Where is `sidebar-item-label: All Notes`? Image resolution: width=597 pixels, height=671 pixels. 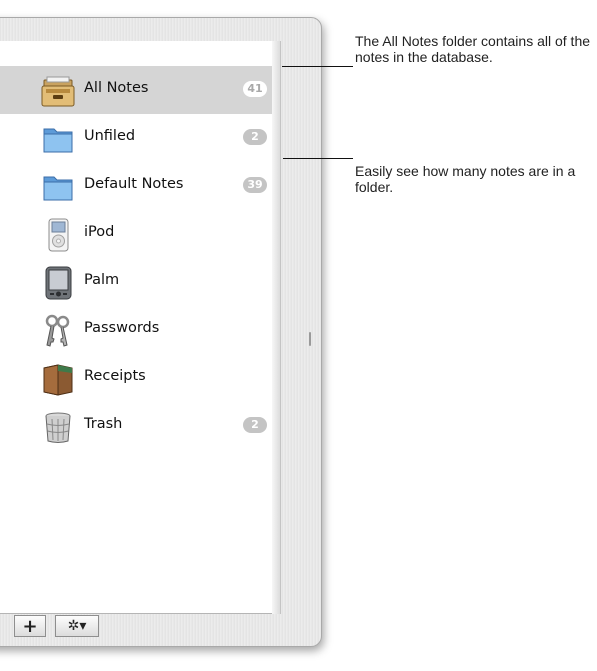 sidebar-item-label: All Notes is located at coordinates (116, 88).